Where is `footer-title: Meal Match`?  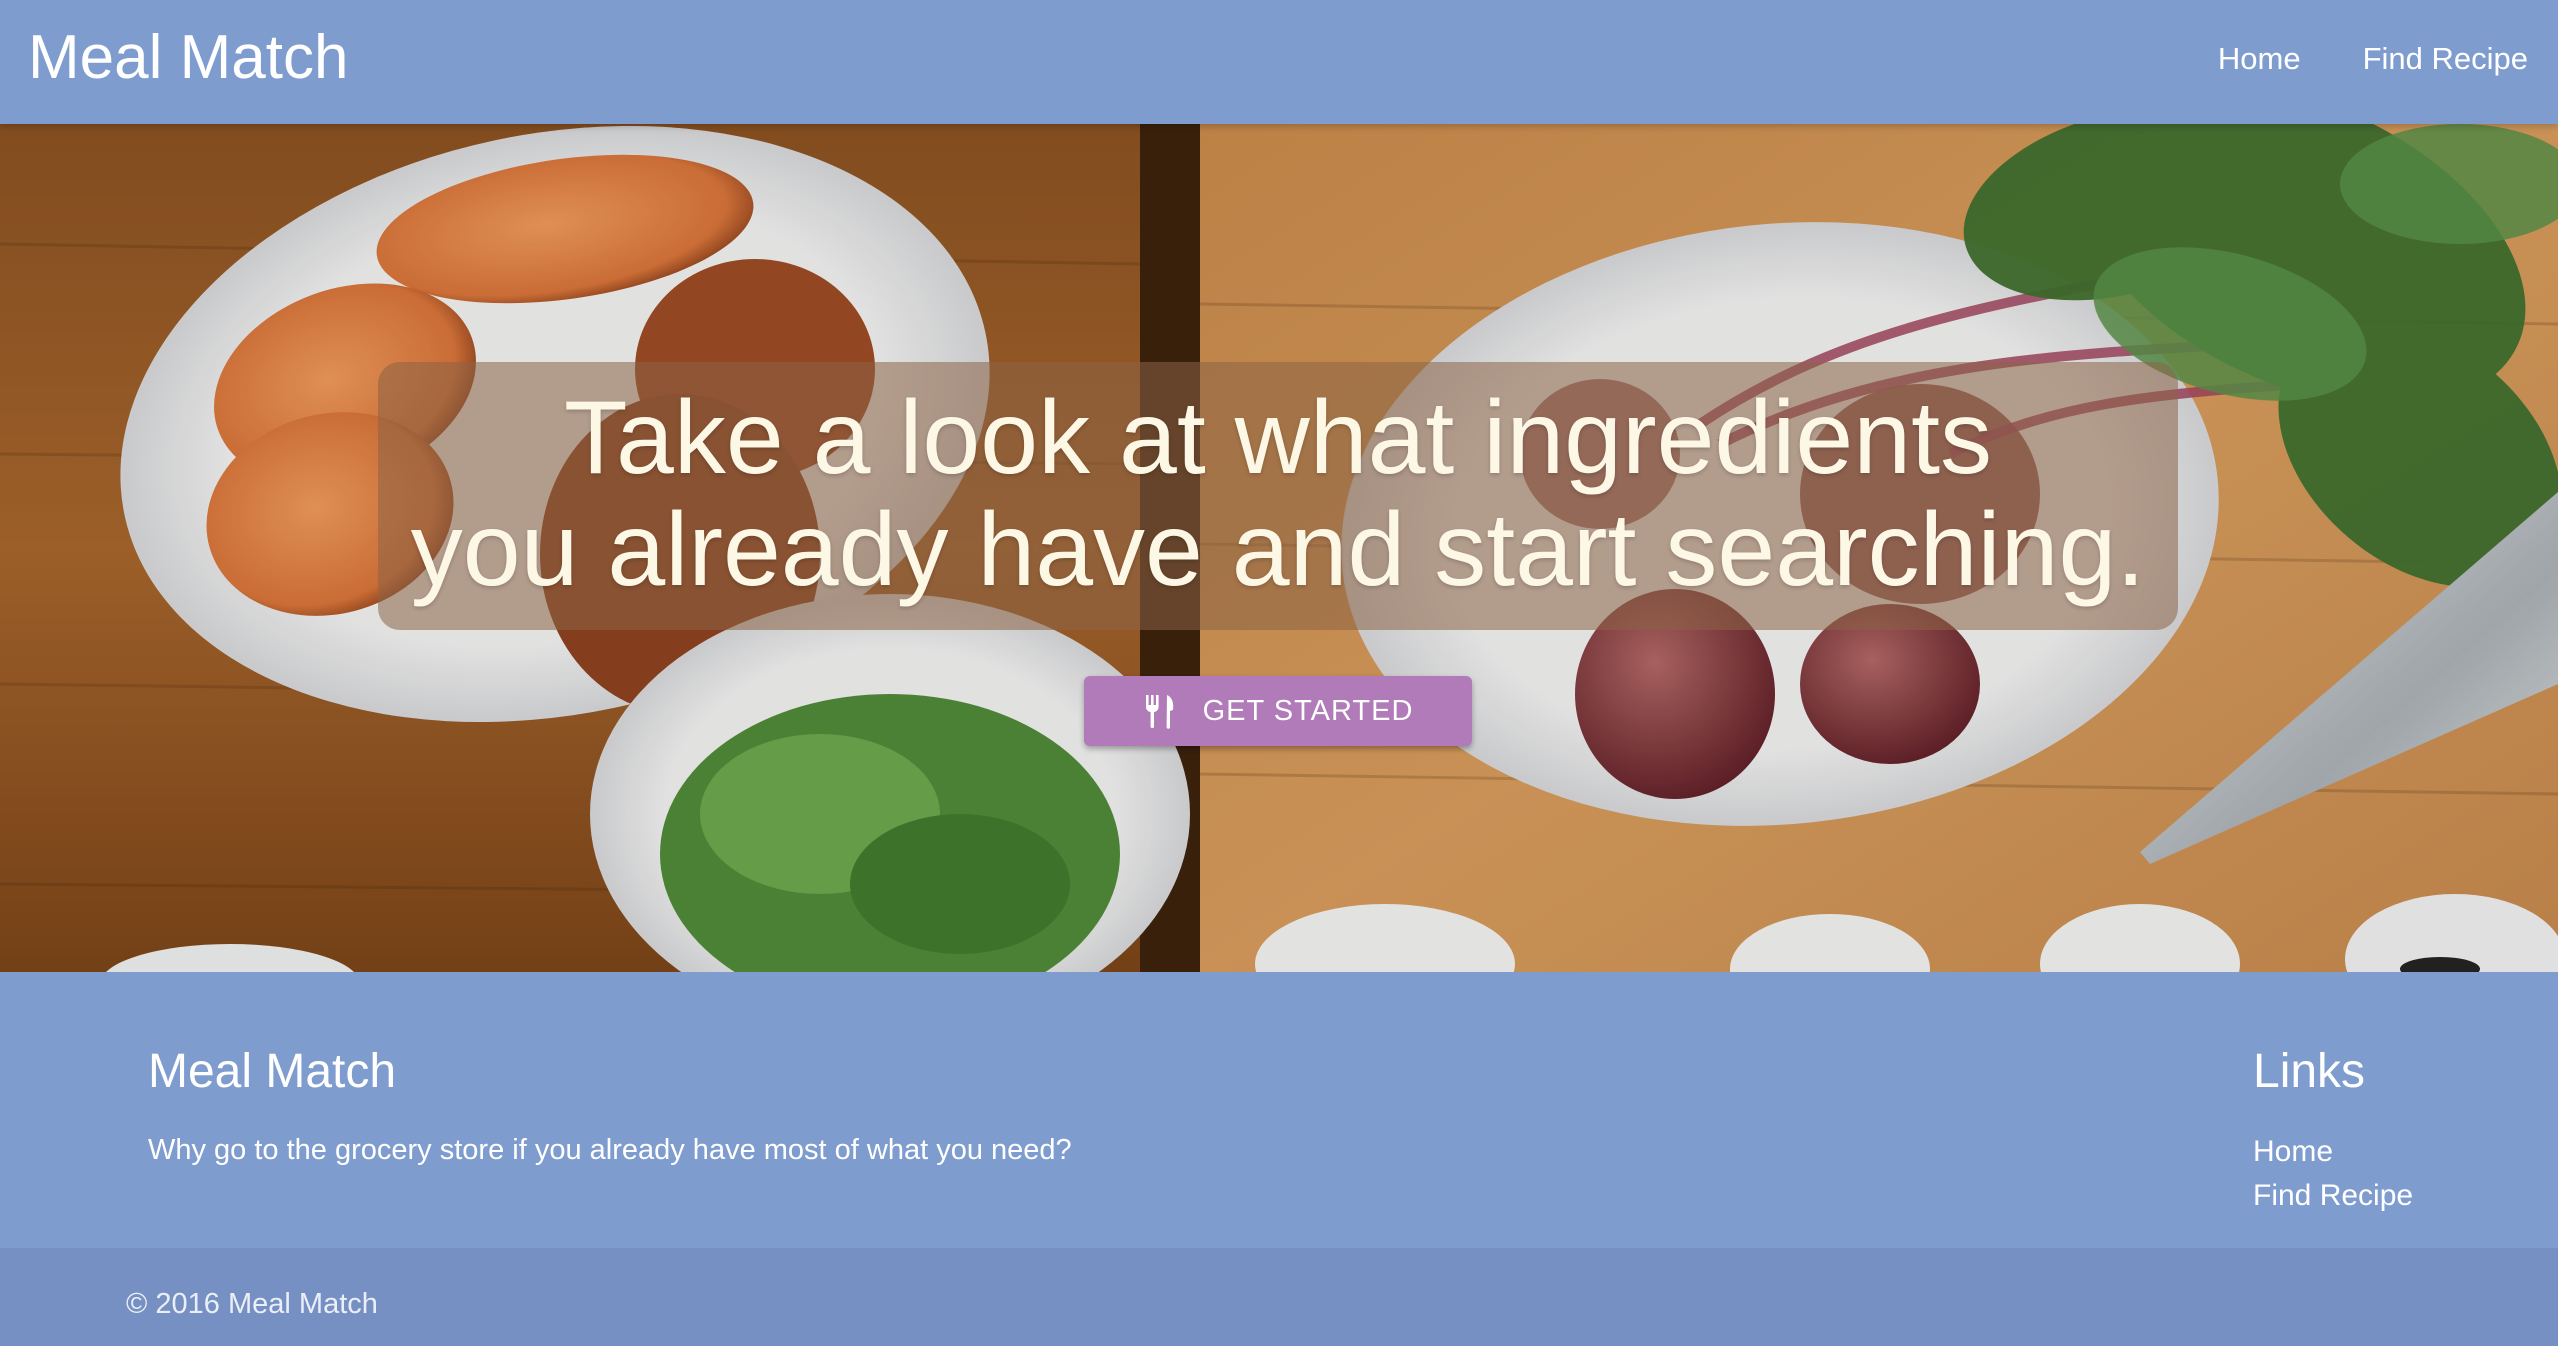
footer-title: Meal Match is located at coordinates (272, 1071).